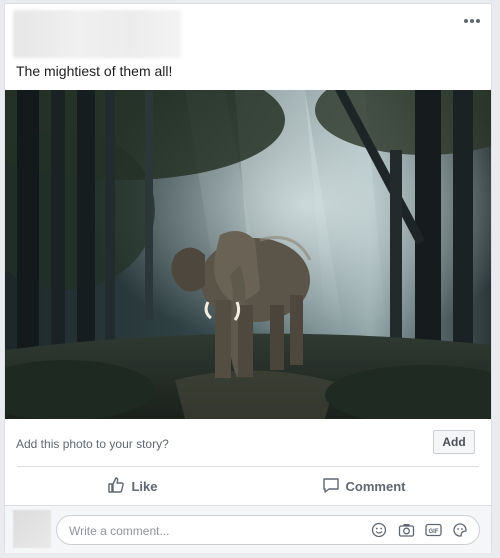 This screenshot has height=558, width=500. Describe the element at coordinates (454, 442) in the screenshot. I see `add-to-story-button: Add` at that location.